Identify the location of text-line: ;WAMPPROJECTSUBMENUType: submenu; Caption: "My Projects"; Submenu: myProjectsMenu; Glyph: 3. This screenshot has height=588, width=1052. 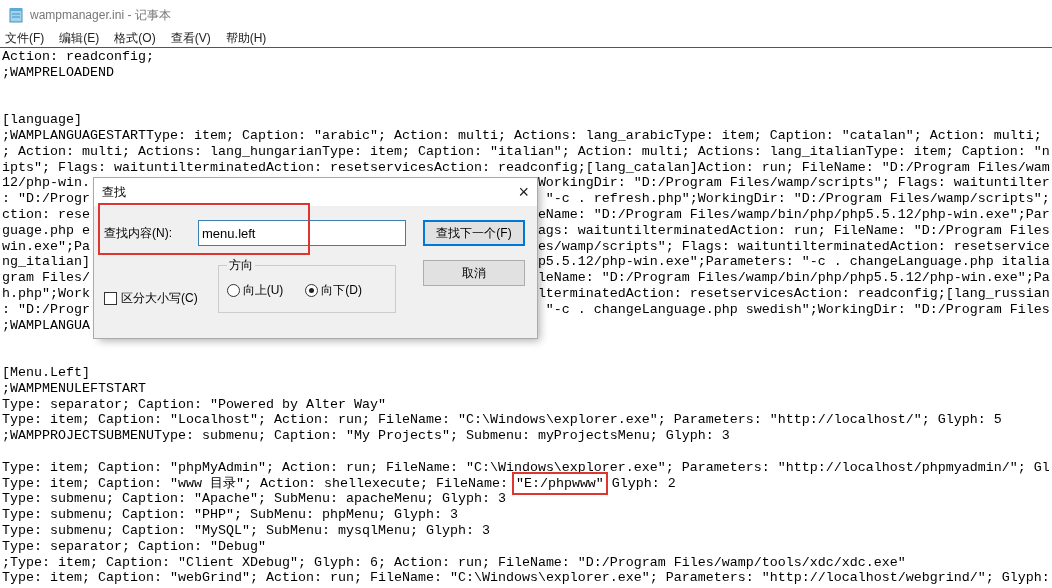
(366, 436).